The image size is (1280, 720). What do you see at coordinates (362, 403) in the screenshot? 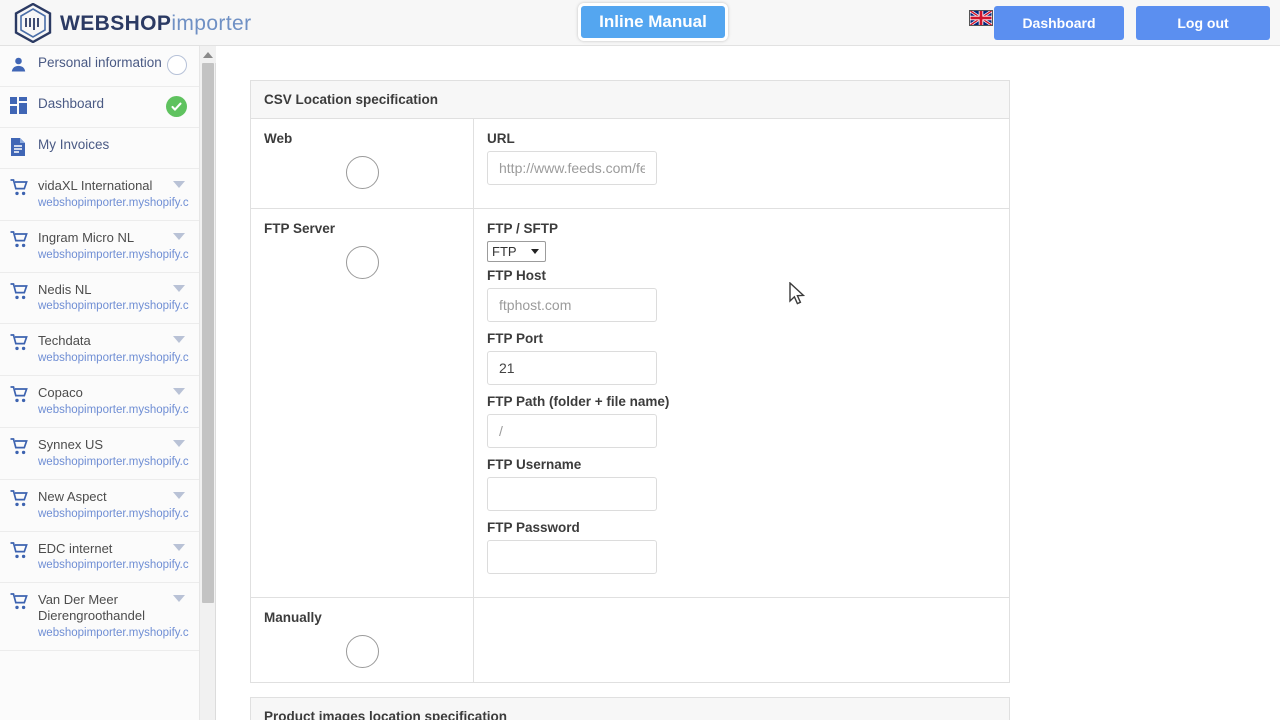
I see `csv-row-ftp-left: FTP Server` at bounding box center [362, 403].